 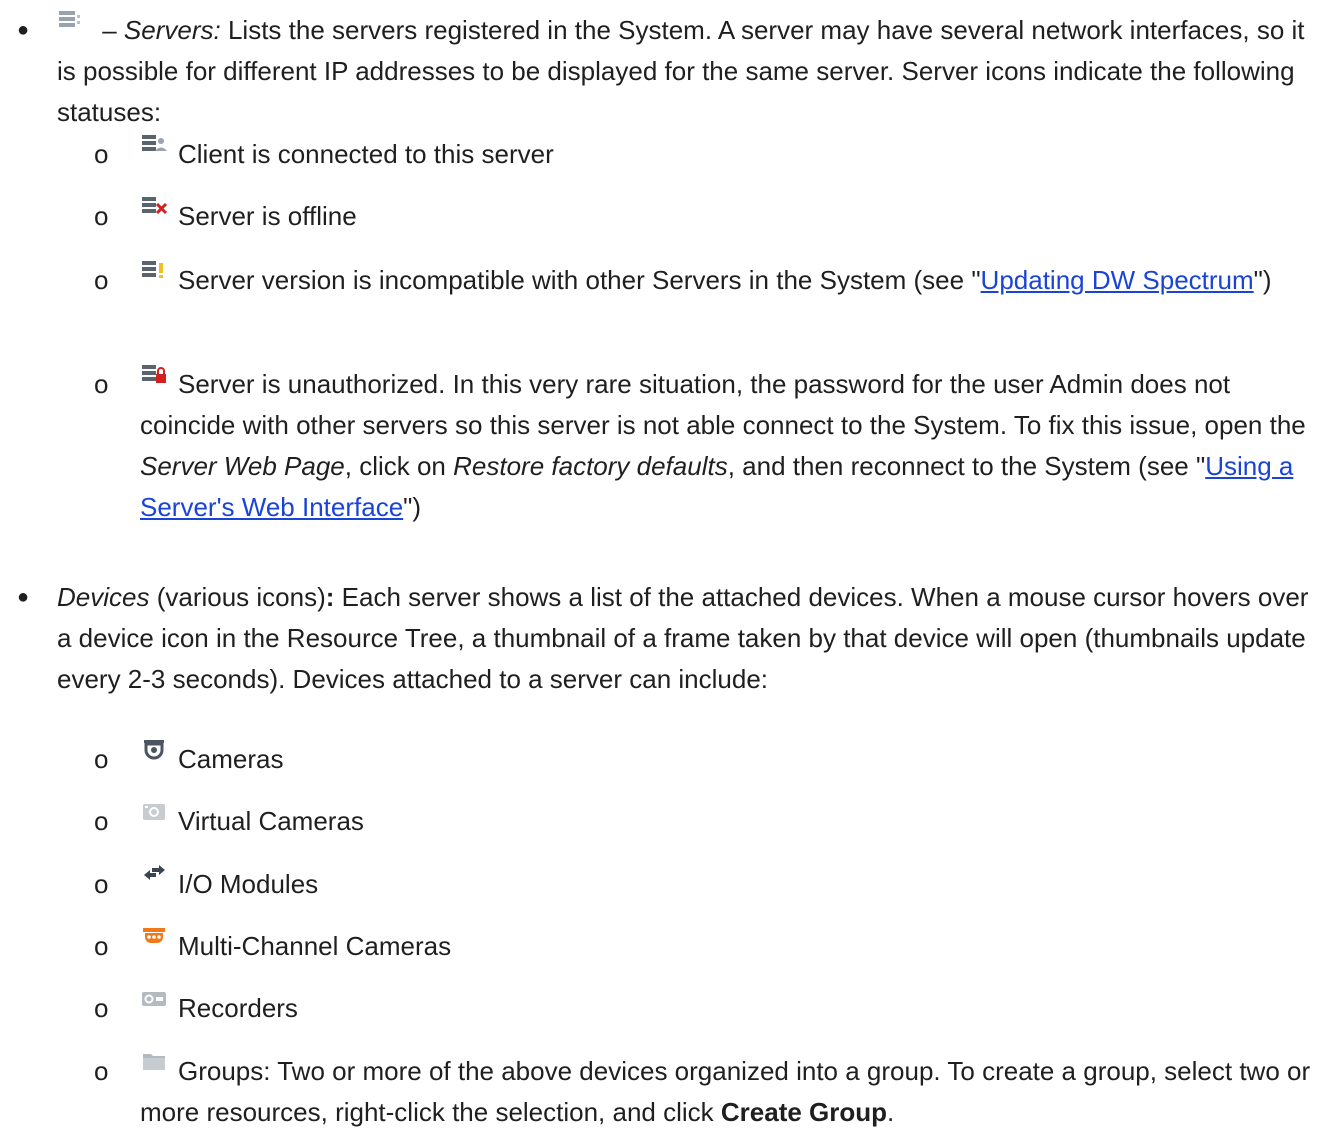 What do you see at coordinates (399, 466) in the screenshot?
I see `status-text: , click on` at bounding box center [399, 466].